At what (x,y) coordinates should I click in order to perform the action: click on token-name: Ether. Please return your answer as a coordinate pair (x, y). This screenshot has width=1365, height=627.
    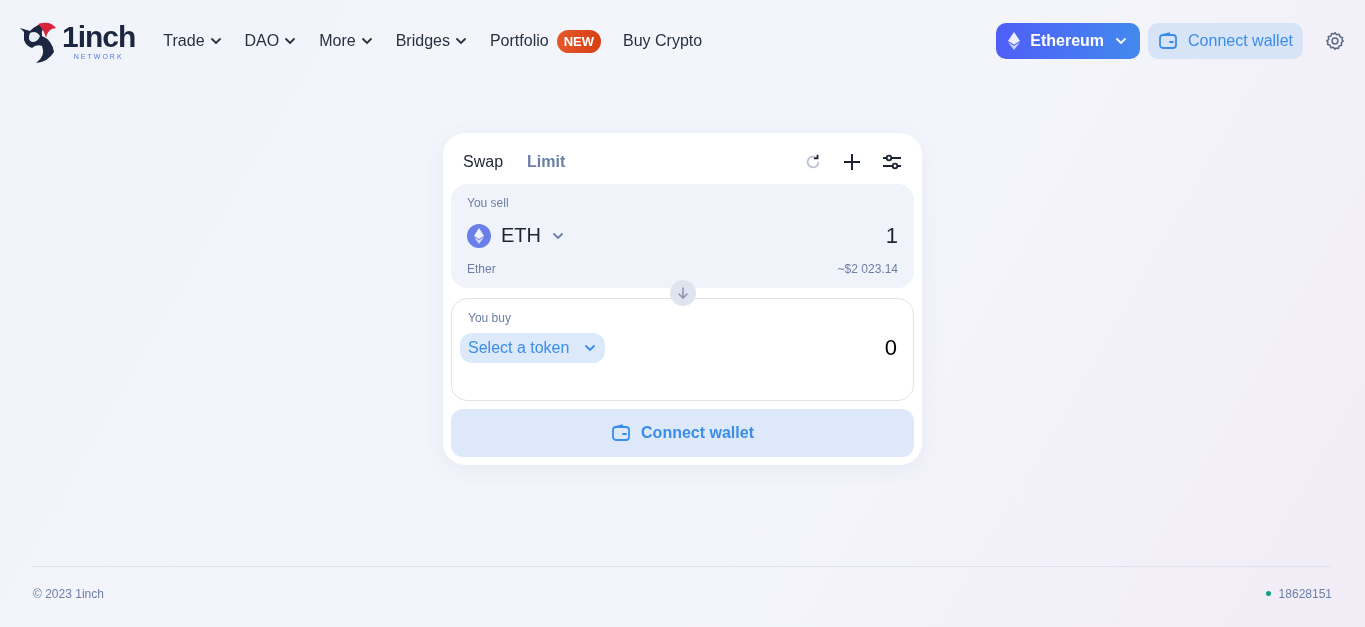
    Looking at the image, I should click on (481, 268).